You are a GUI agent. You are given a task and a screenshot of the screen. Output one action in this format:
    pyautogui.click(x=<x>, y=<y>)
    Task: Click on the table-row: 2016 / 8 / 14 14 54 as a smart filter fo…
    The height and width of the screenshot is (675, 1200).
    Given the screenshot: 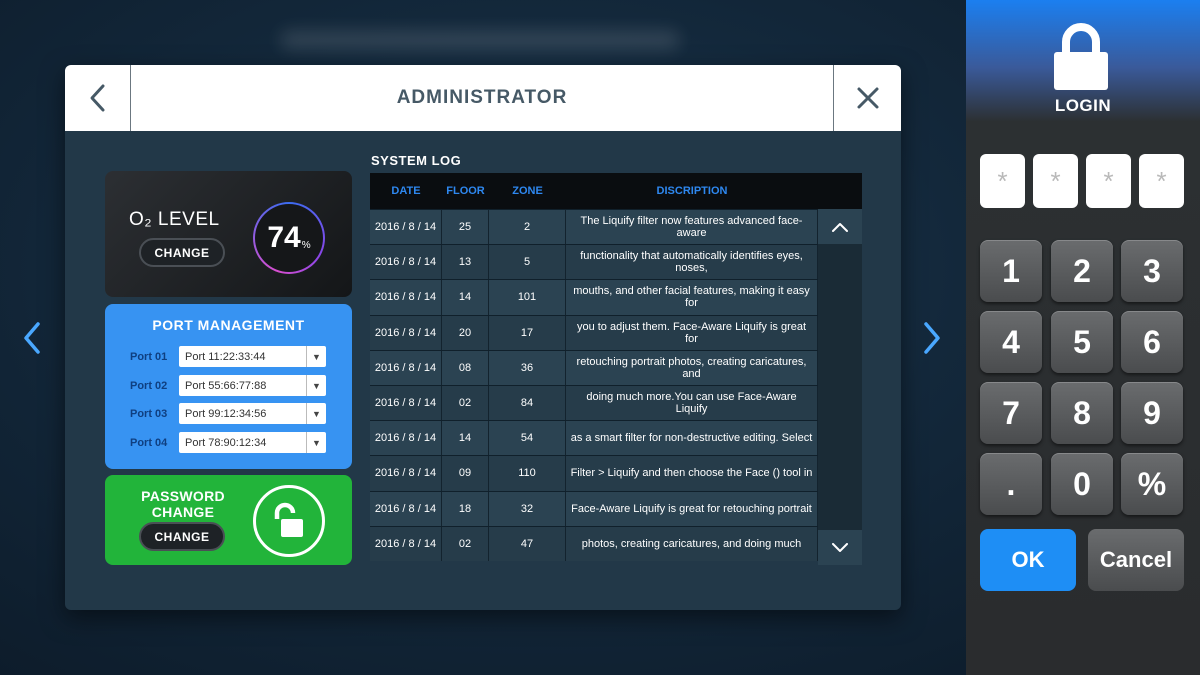 What is the action you would take?
    pyautogui.click(x=616, y=438)
    